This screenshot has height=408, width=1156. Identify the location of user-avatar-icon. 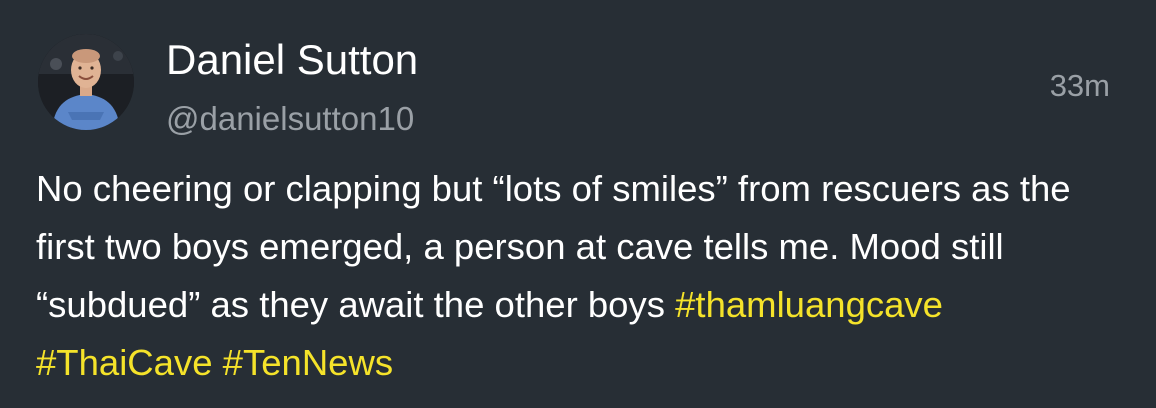
(86, 82).